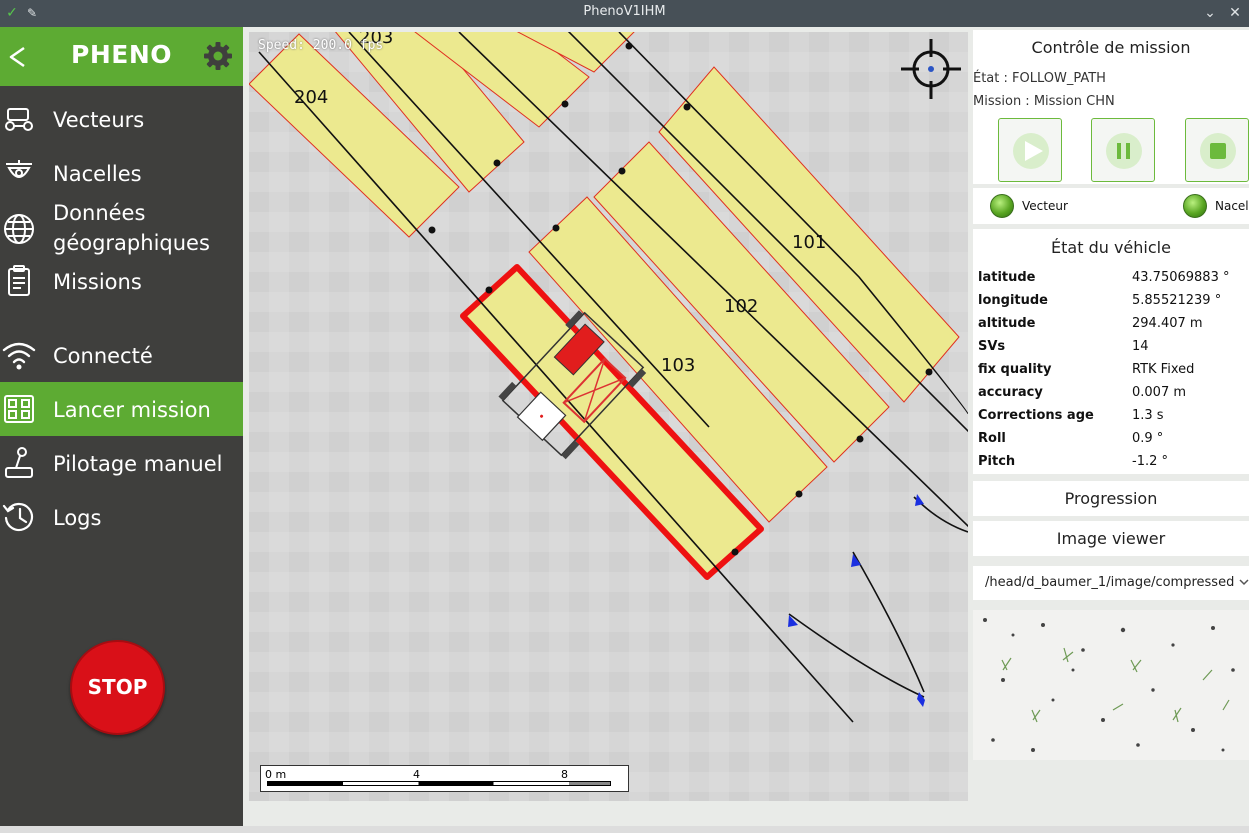 Image resolution: width=1249 pixels, height=833 pixels. I want to click on stop-icon, so click(1218, 151).